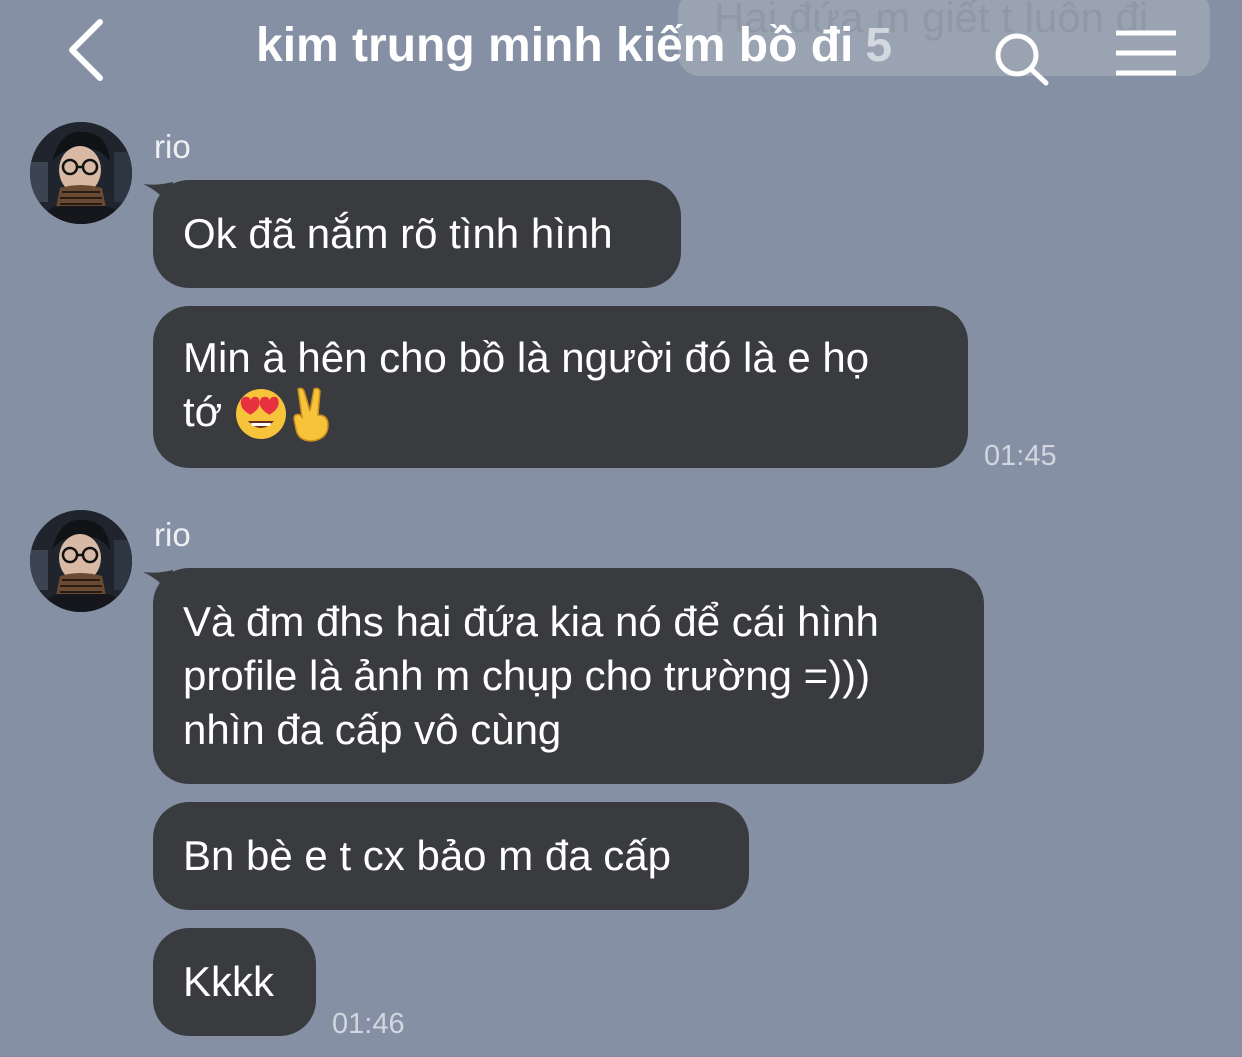 This screenshot has height=1057, width=1242. What do you see at coordinates (526, 387) in the screenshot?
I see `message-text: Min à hên cho bồ là người đó là e họ tớ` at bounding box center [526, 387].